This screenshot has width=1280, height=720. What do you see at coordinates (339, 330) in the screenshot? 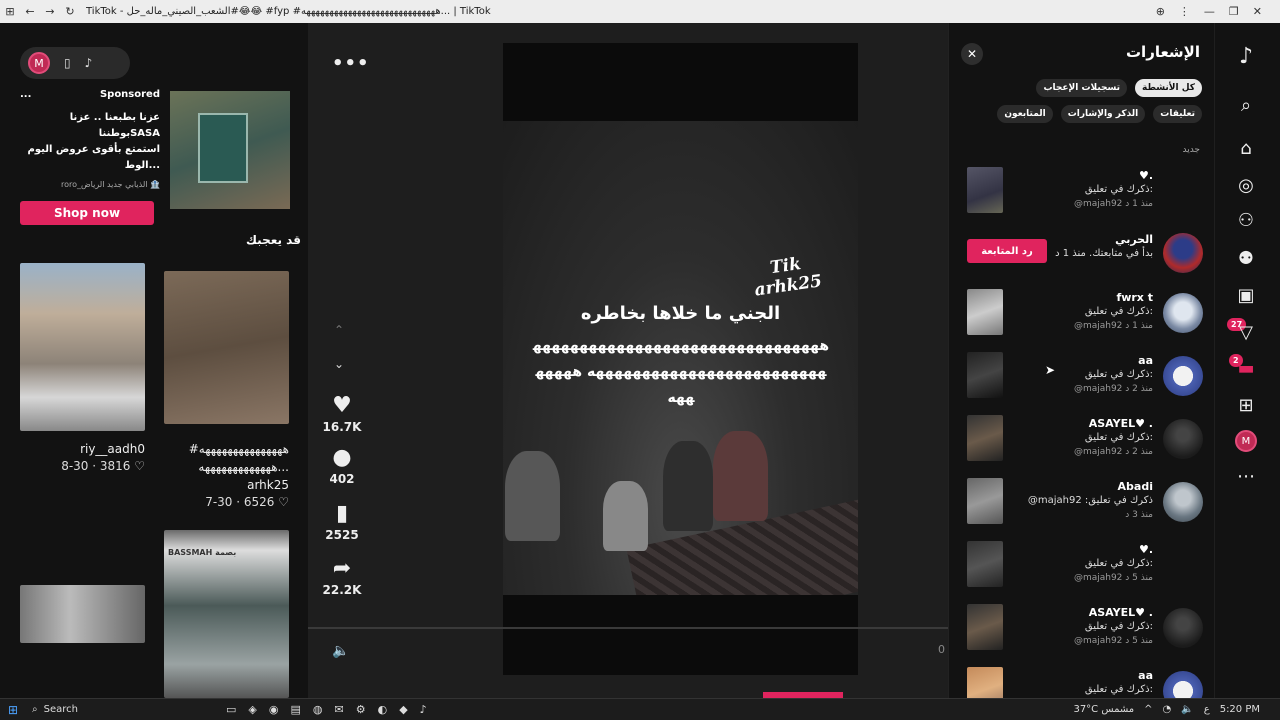
I see `previous-video-icon: ⌃` at bounding box center [339, 330].